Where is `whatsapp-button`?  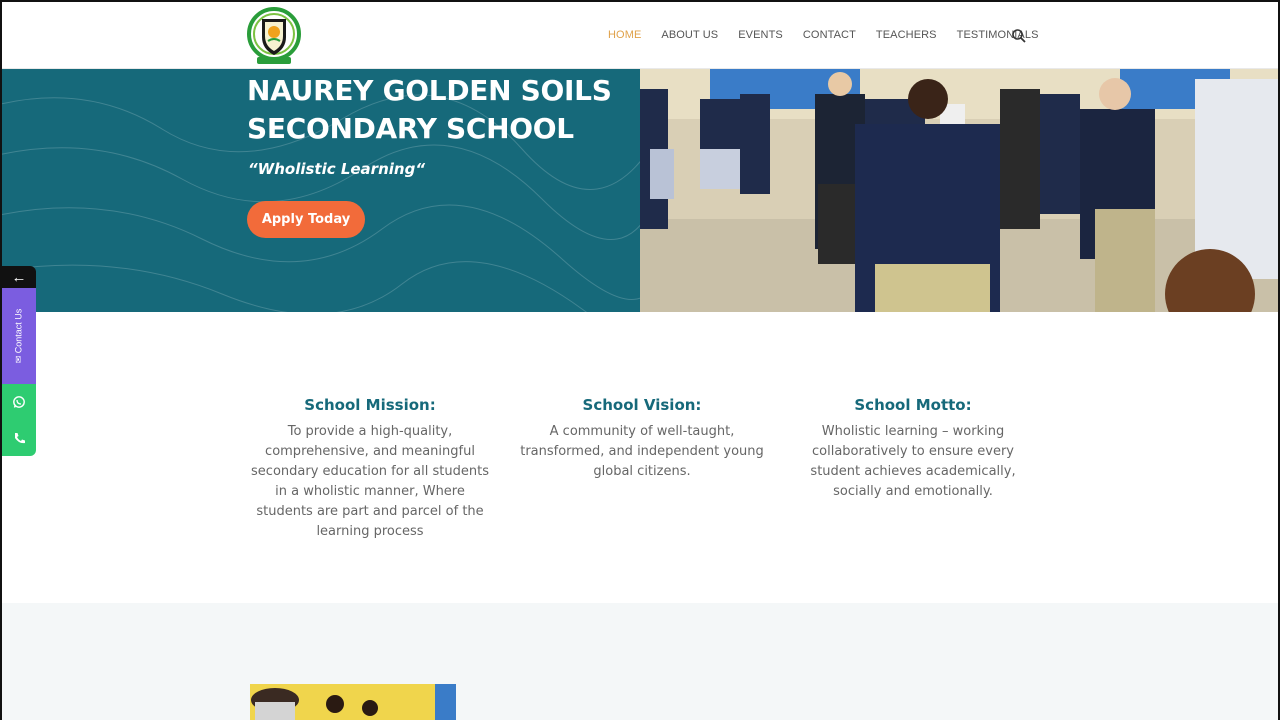 whatsapp-button is located at coordinates (19, 402).